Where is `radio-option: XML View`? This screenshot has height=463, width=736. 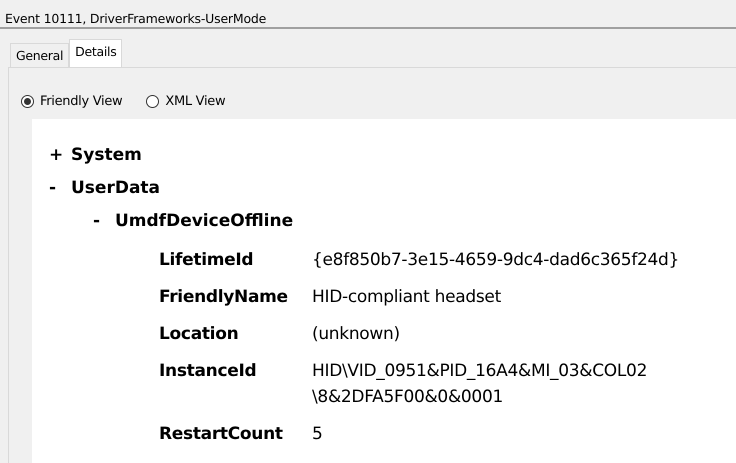
radio-option: XML View is located at coordinates (186, 101).